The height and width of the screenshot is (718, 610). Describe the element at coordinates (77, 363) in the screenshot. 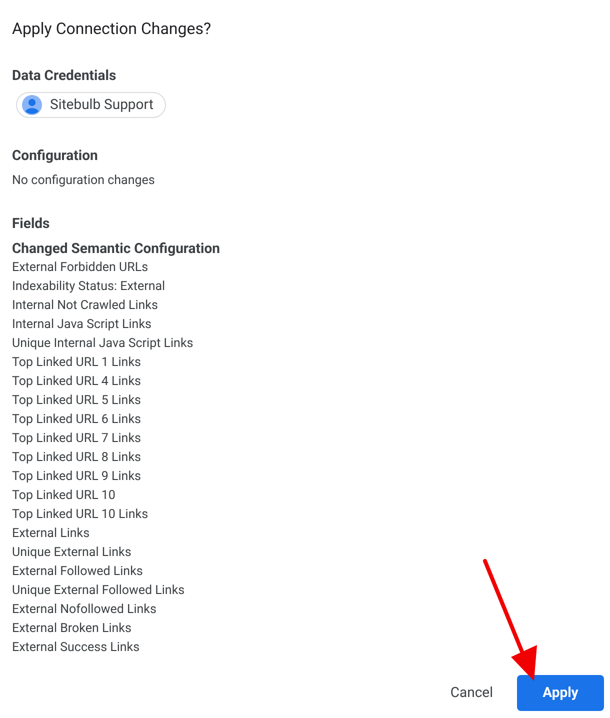

I see `field-name: Top Linked URL 1 Links` at that location.